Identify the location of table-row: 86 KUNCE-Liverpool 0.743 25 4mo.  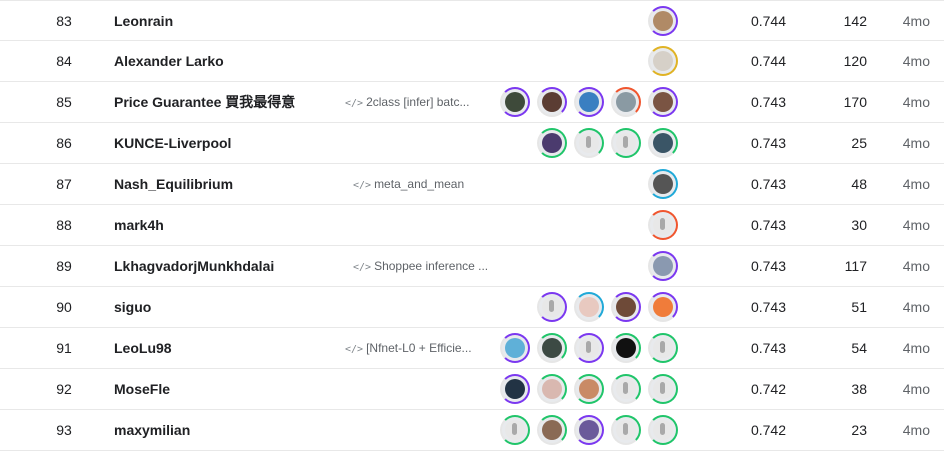
(472, 143).